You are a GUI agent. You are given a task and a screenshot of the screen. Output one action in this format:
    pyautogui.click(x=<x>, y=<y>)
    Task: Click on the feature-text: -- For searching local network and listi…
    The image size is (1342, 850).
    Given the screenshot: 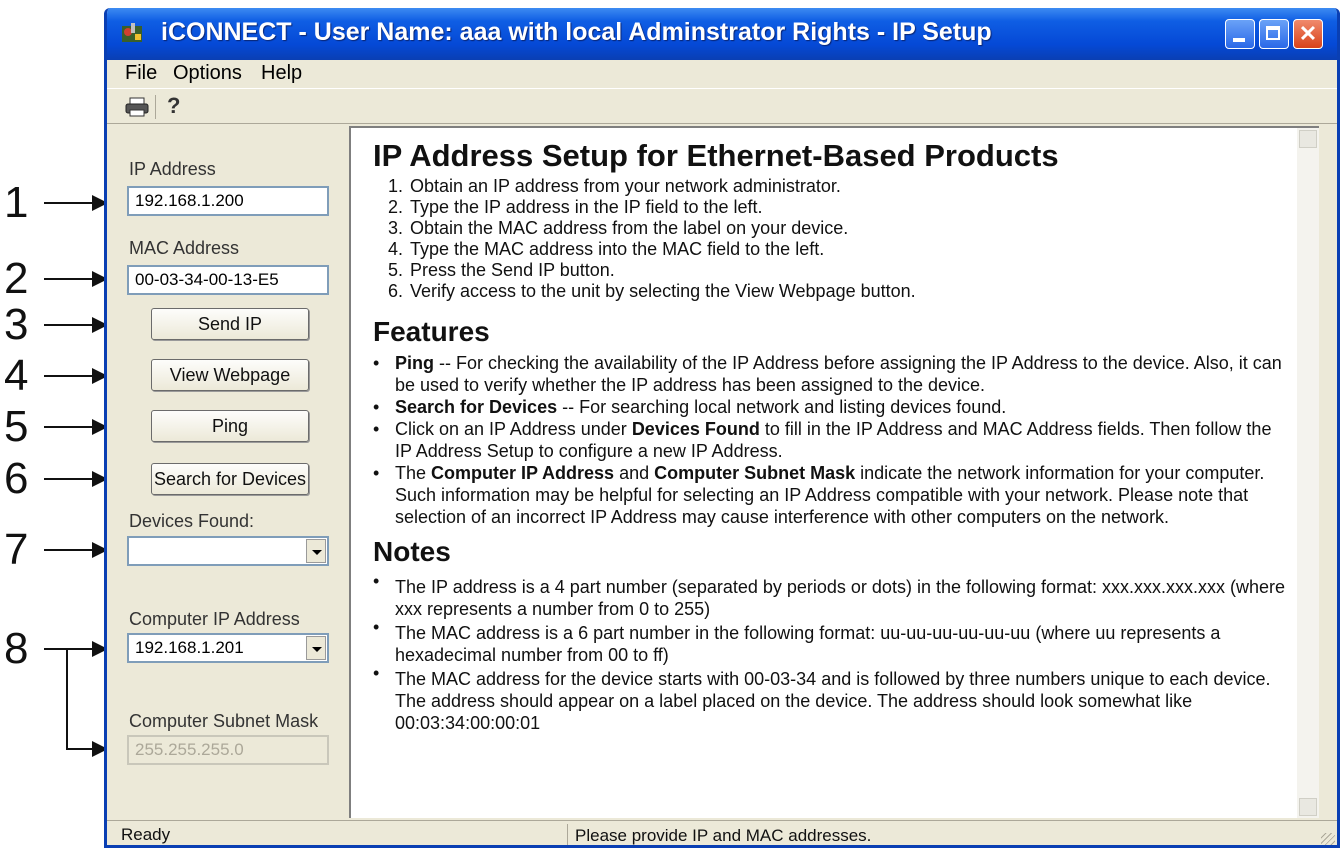 What is the action you would take?
    pyautogui.click(x=782, y=407)
    